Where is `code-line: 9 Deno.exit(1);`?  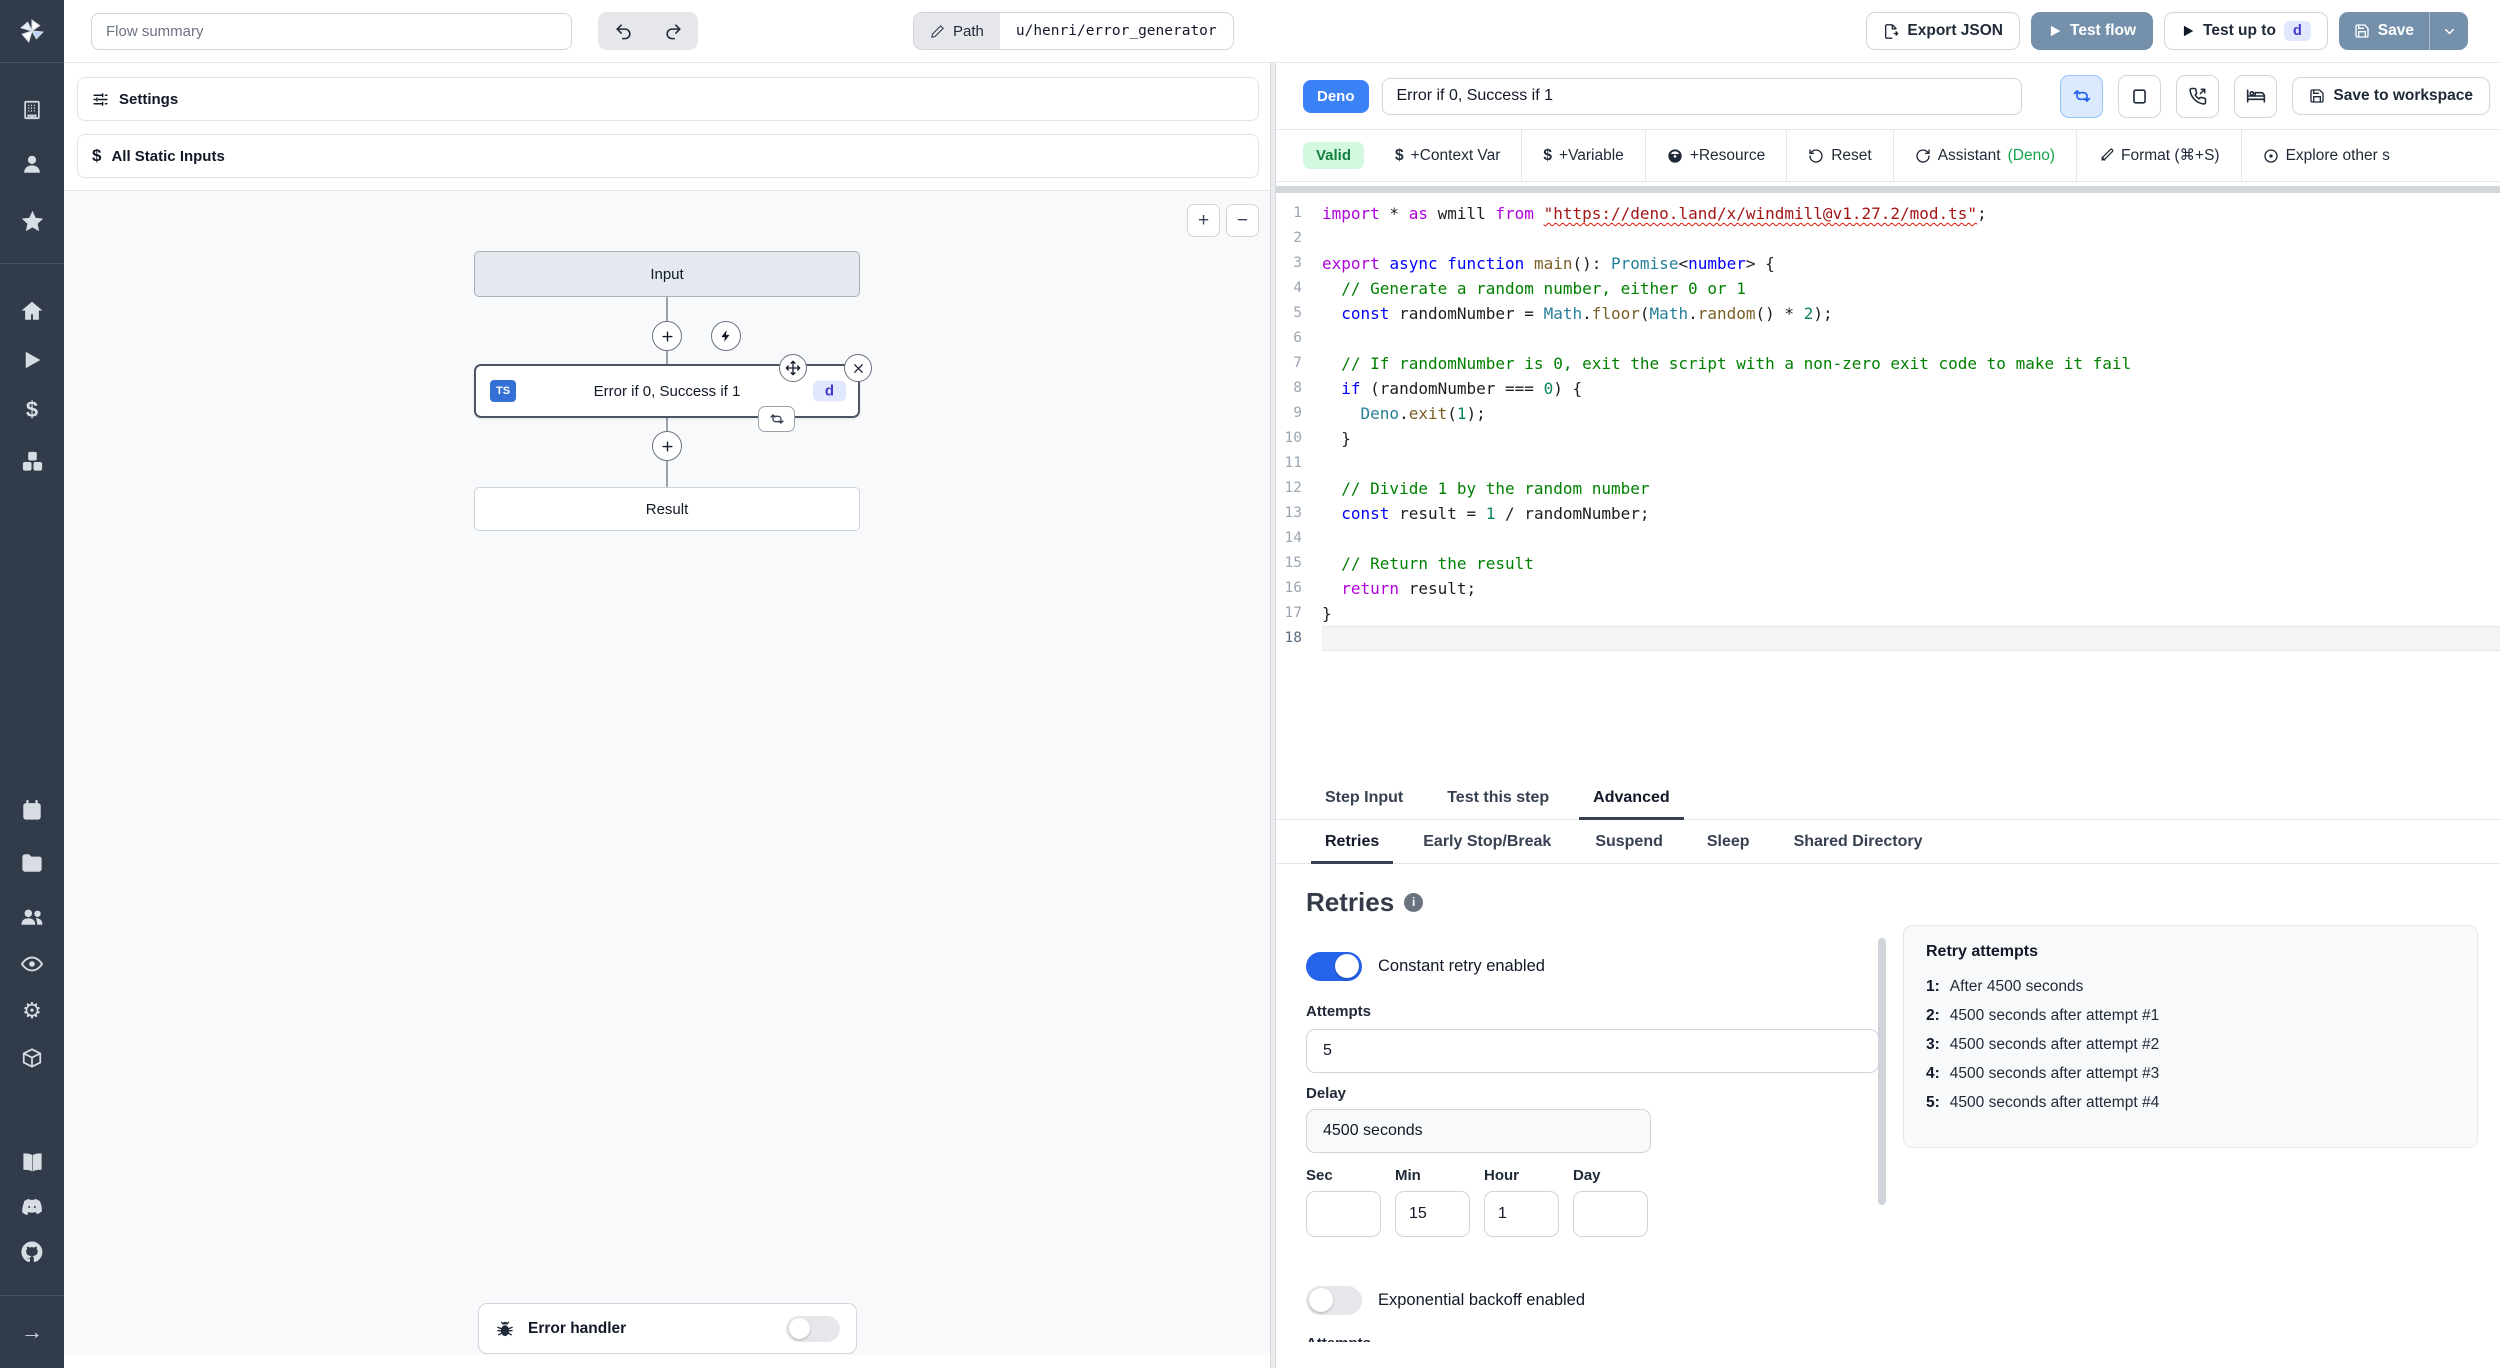
code-line: 9 Deno.exit(1); is located at coordinates (1888, 413).